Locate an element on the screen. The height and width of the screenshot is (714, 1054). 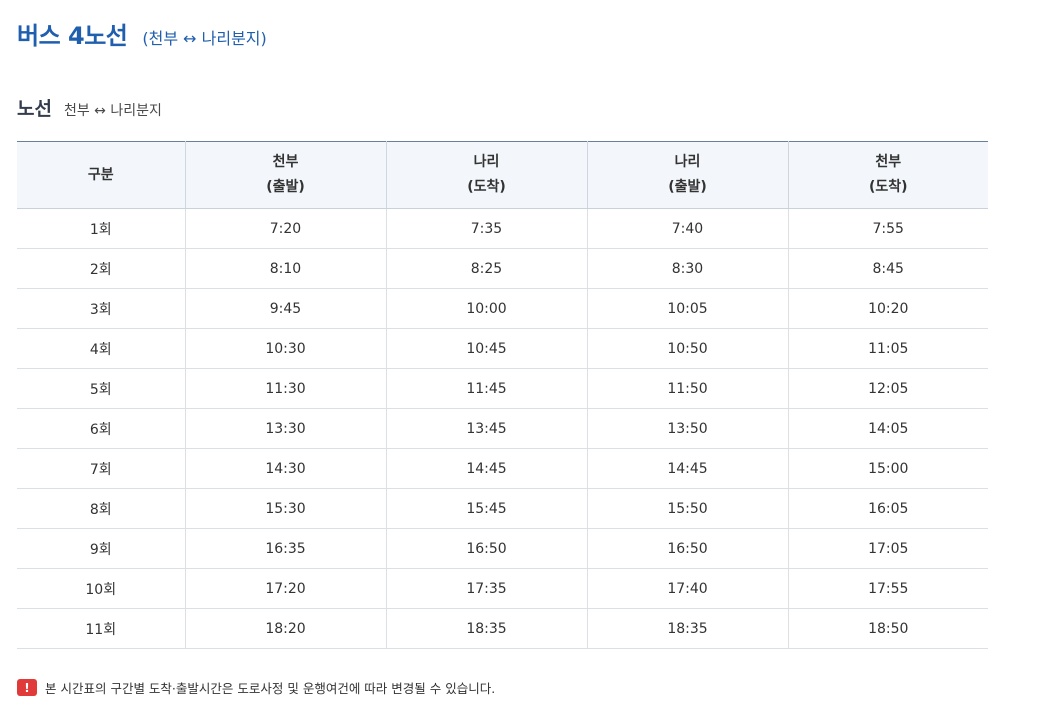
table-row: 6회 13:30 13:45 13:50 14:05 is located at coordinates (502, 428).